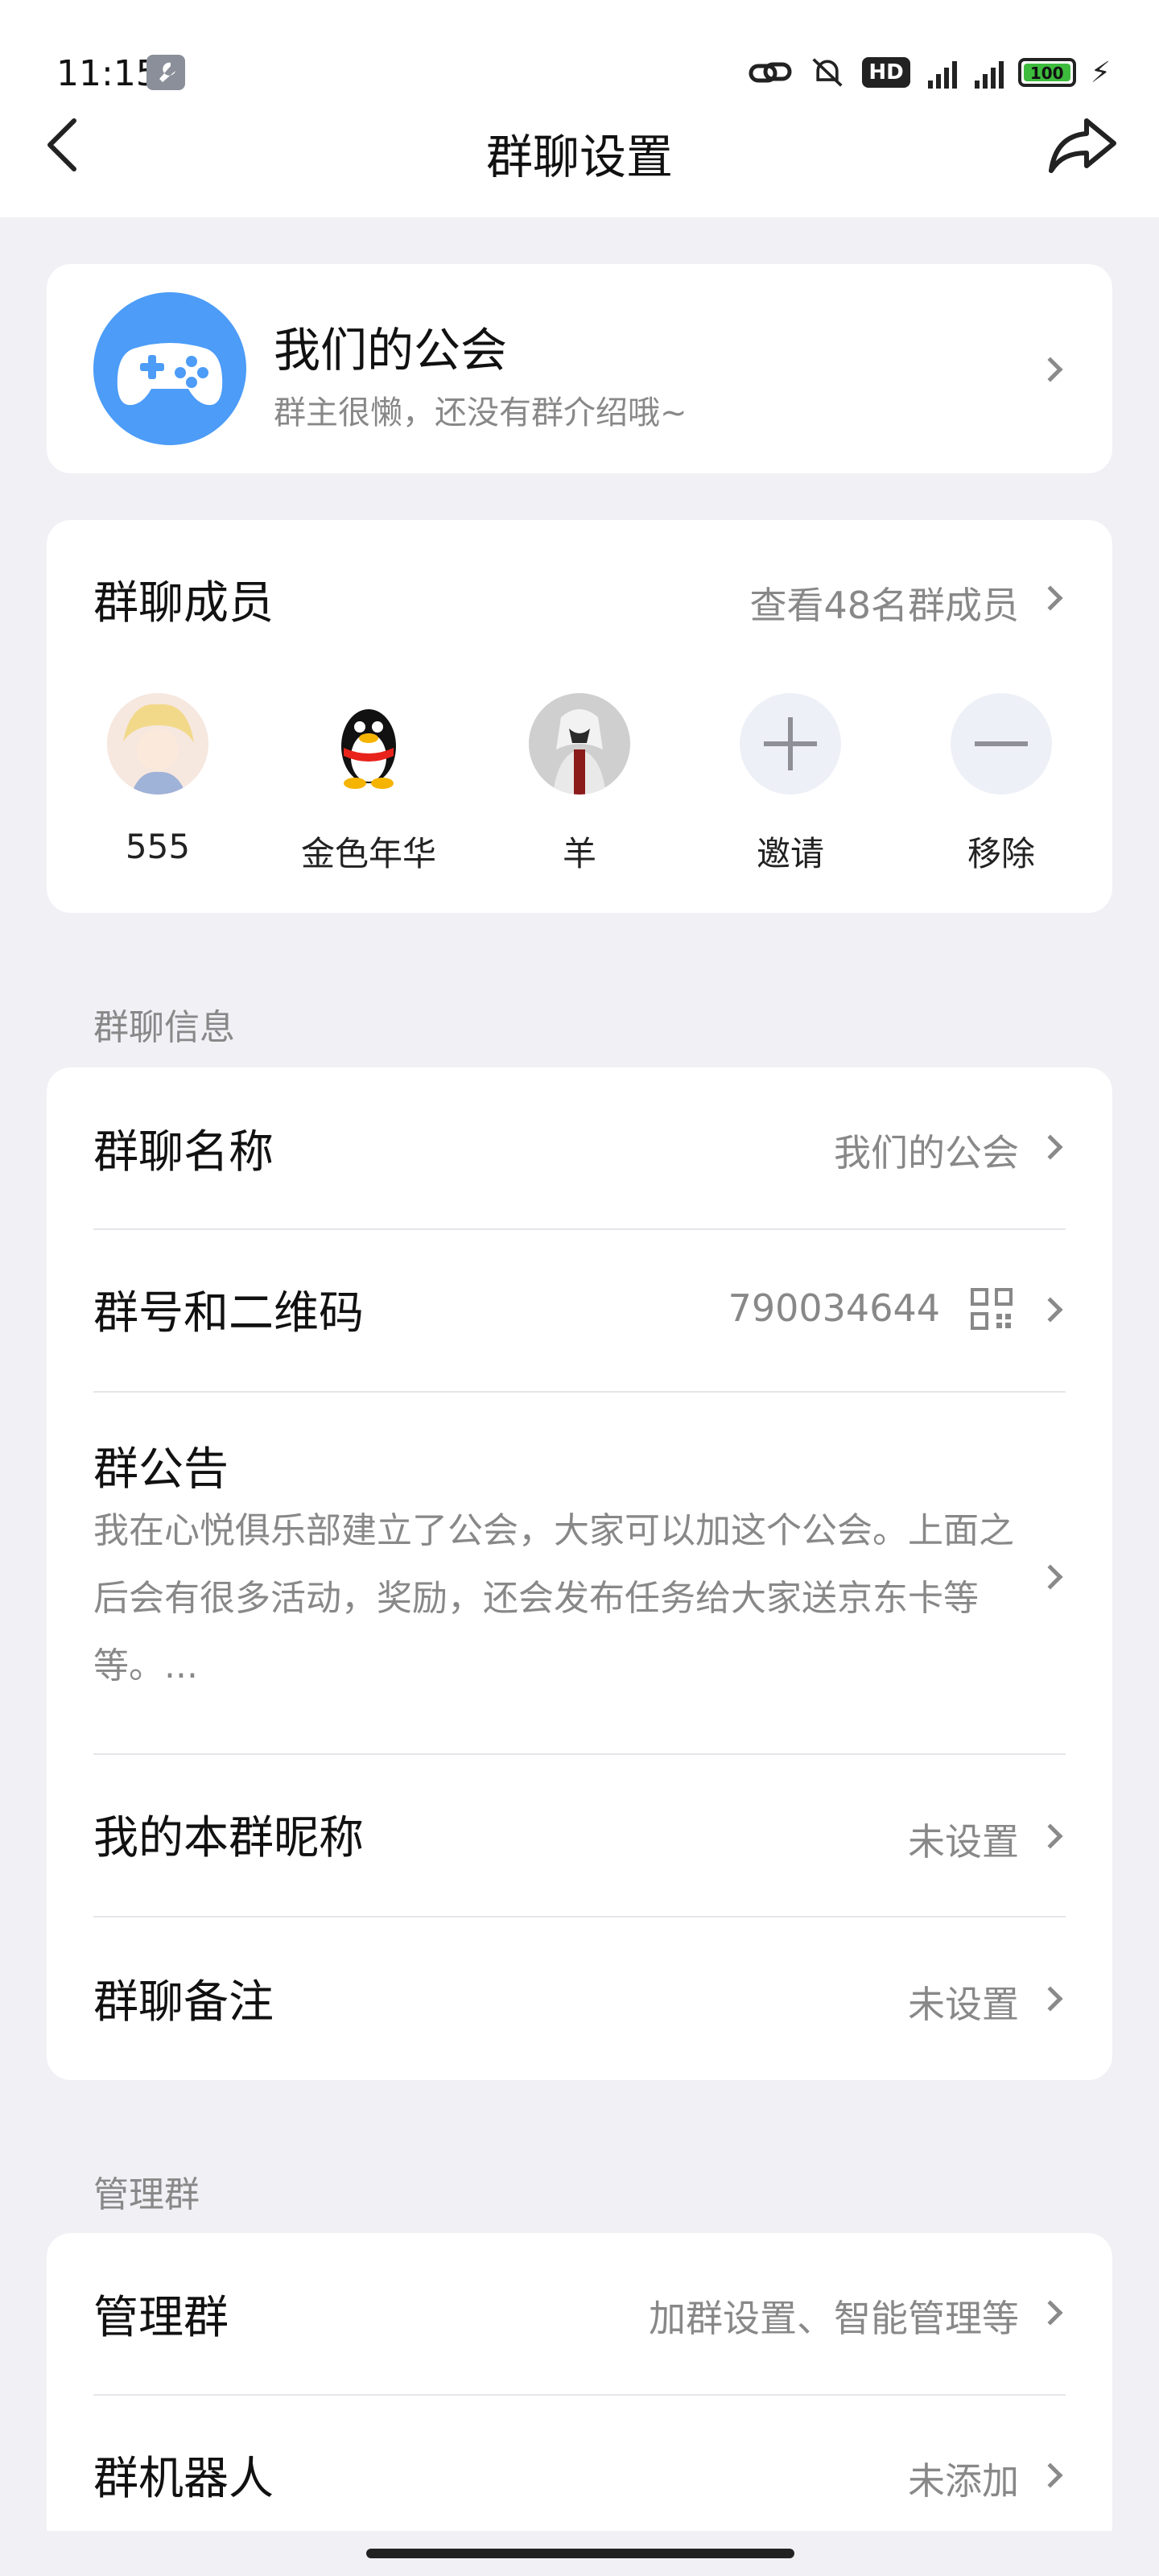 This screenshot has height=2576, width=1159. What do you see at coordinates (161, 2318) in the screenshot?
I see `manage-group-title: 管理群` at bounding box center [161, 2318].